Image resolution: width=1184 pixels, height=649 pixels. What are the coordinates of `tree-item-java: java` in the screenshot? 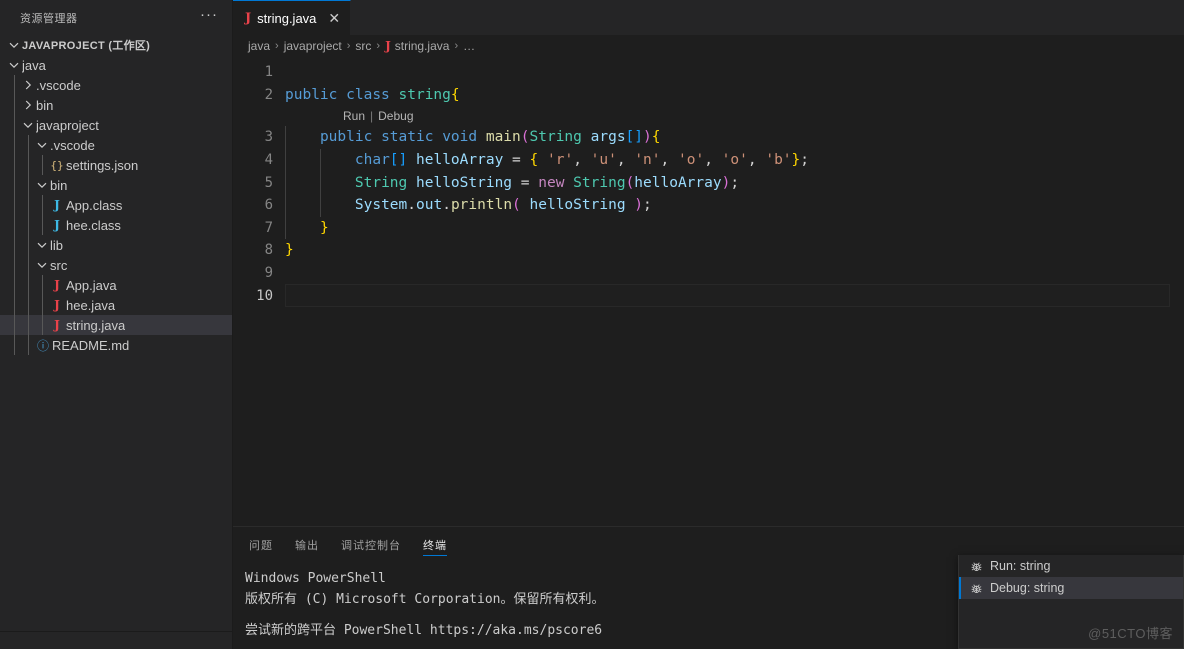 It's located at (116, 65).